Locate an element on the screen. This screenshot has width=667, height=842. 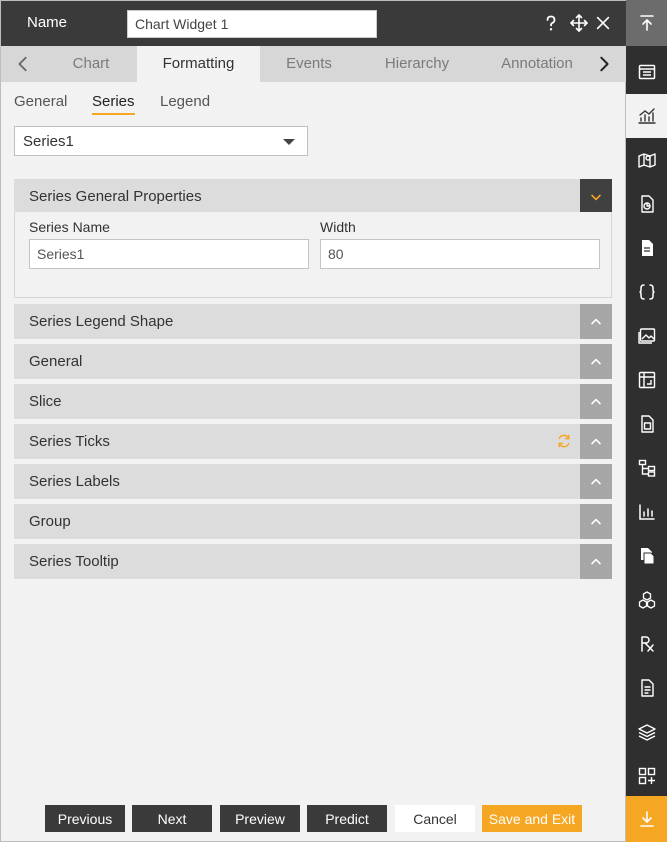
section-series-labels: Series Labels is located at coordinates (313, 481).